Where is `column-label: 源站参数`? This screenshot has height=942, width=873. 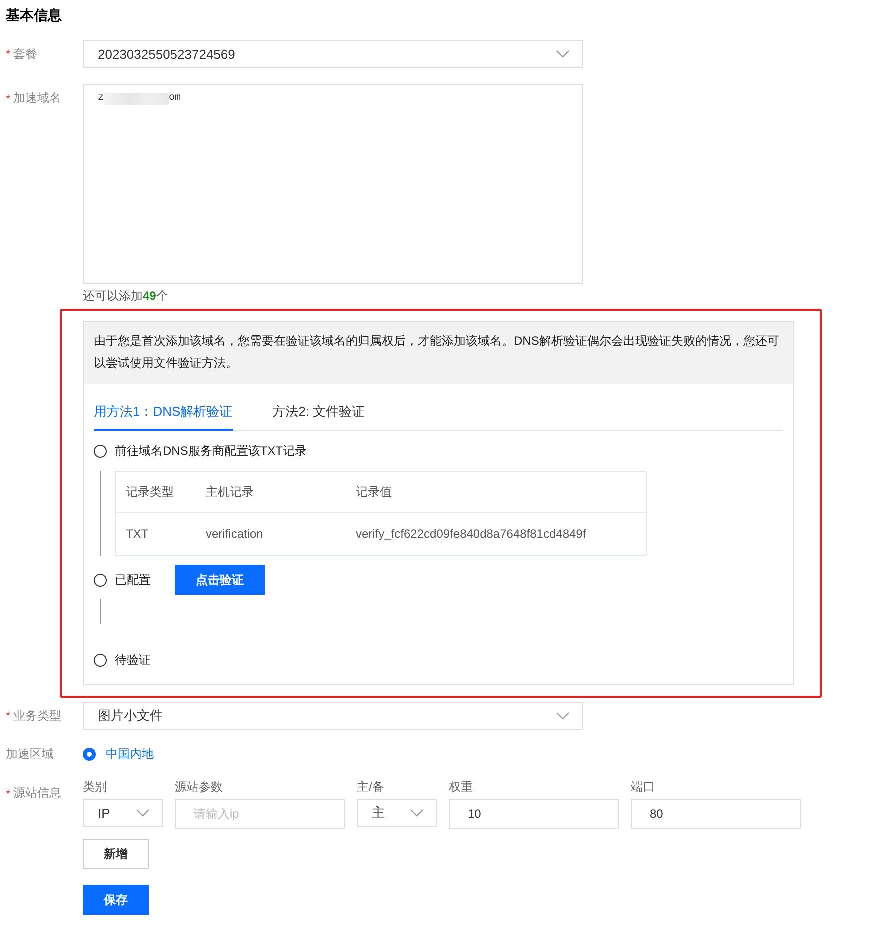
column-label: 源站参数 is located at coordinates (199, 787).